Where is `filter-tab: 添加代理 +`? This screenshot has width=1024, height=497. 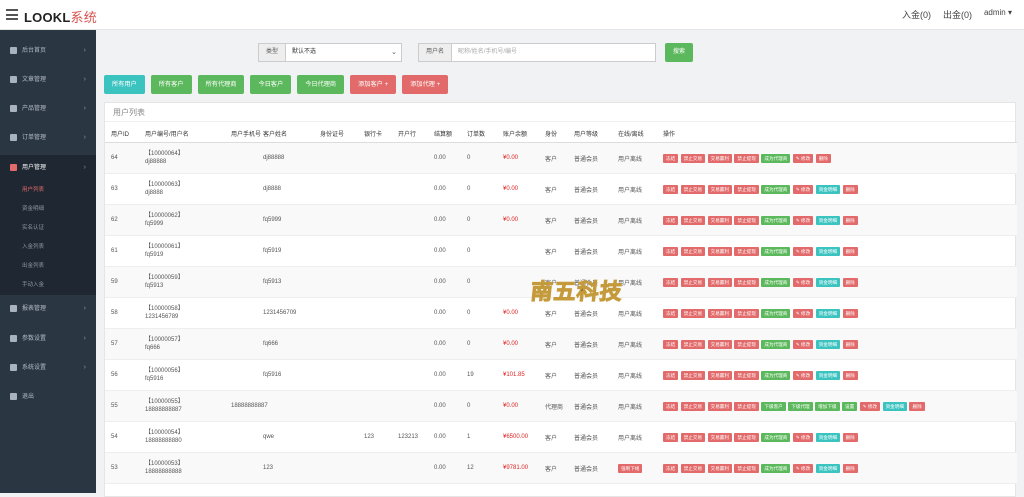
filter-tab: 添加代理 + is located at coordinates (425, 84).